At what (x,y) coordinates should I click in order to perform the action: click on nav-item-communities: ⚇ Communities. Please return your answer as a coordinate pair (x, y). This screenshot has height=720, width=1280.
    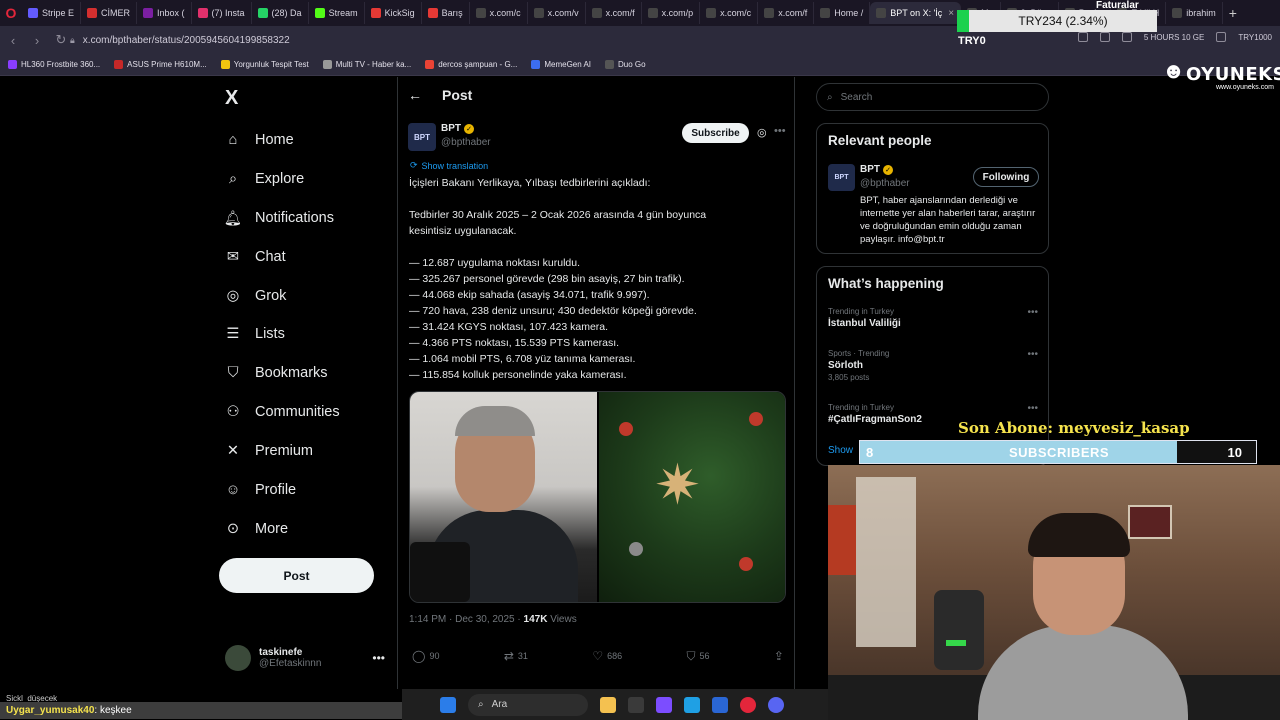
    Looking at the image, I should click on (282, 412).